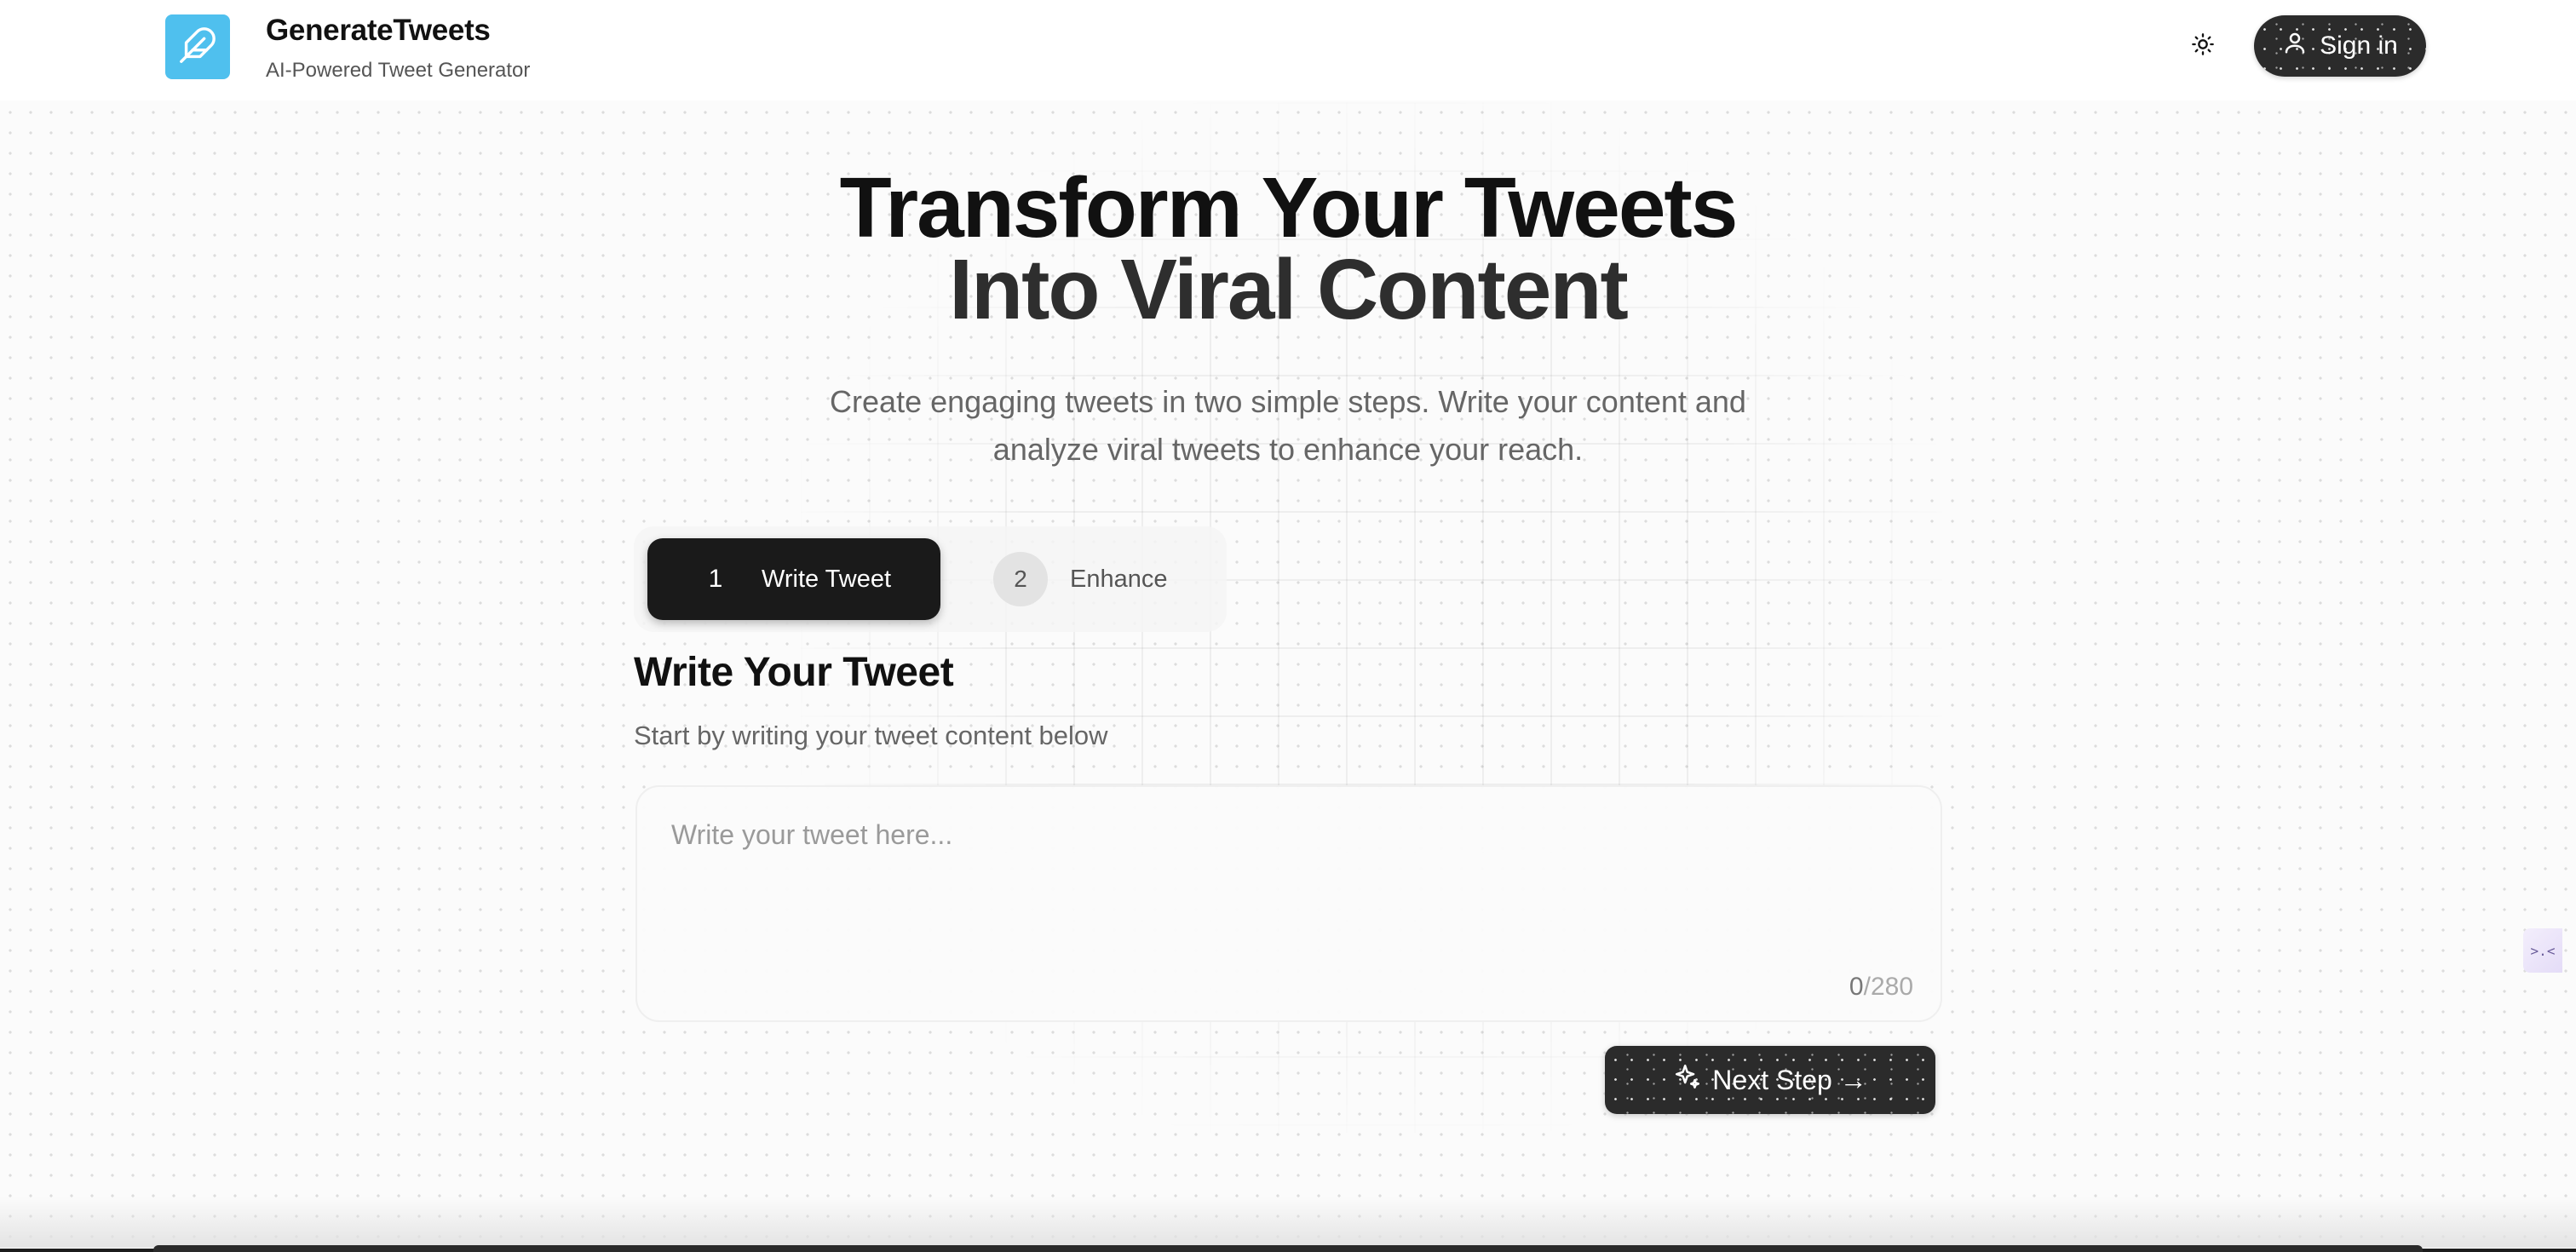 The image size is (2576, 1252). Describe the element at coordinates (1288, 1222) in the screenshot. I see `bottom-fade` at that location.